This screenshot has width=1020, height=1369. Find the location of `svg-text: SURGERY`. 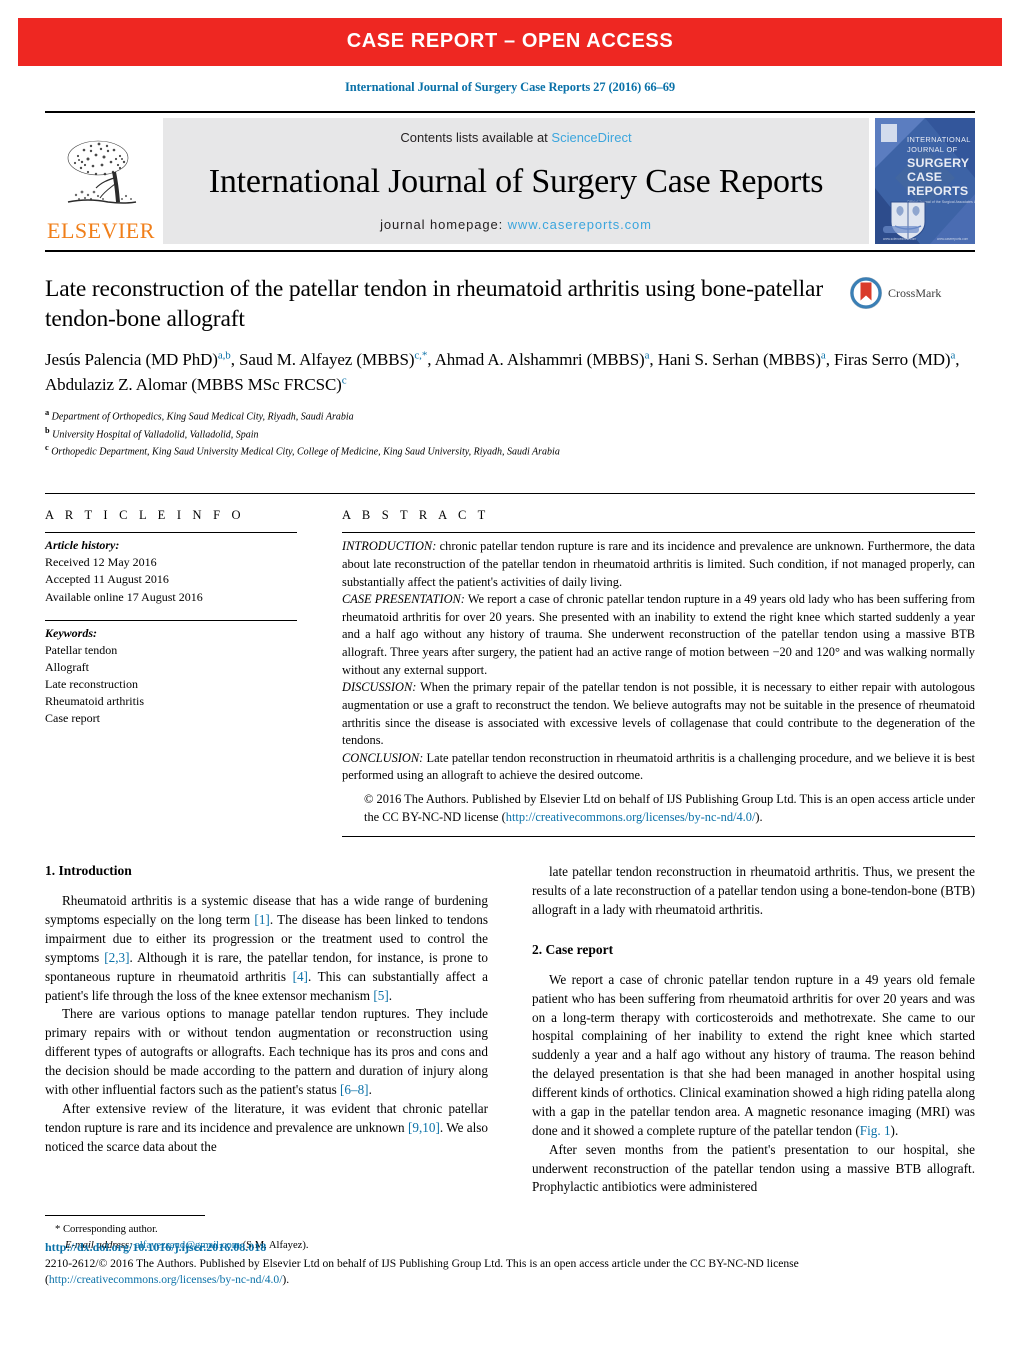

svg-text: SURGERY is located at coordinates (938, 163).